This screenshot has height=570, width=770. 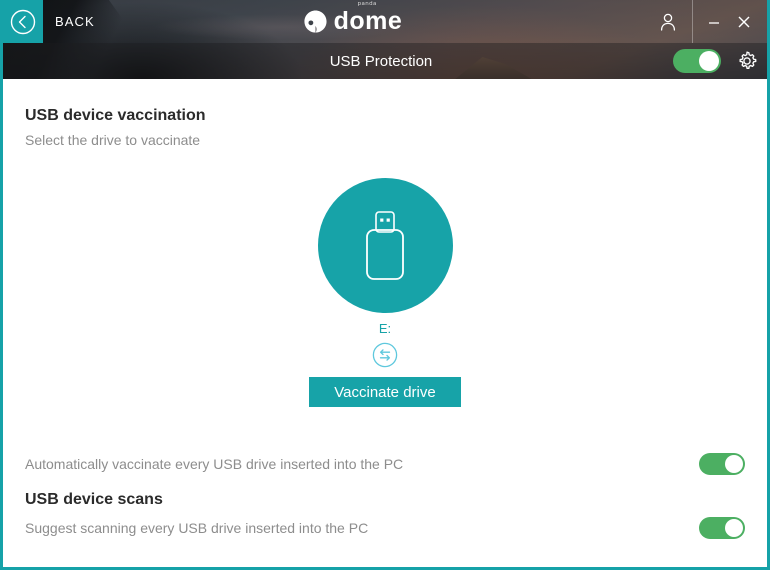 I want to click on back-button, so click(x=23, y=21).